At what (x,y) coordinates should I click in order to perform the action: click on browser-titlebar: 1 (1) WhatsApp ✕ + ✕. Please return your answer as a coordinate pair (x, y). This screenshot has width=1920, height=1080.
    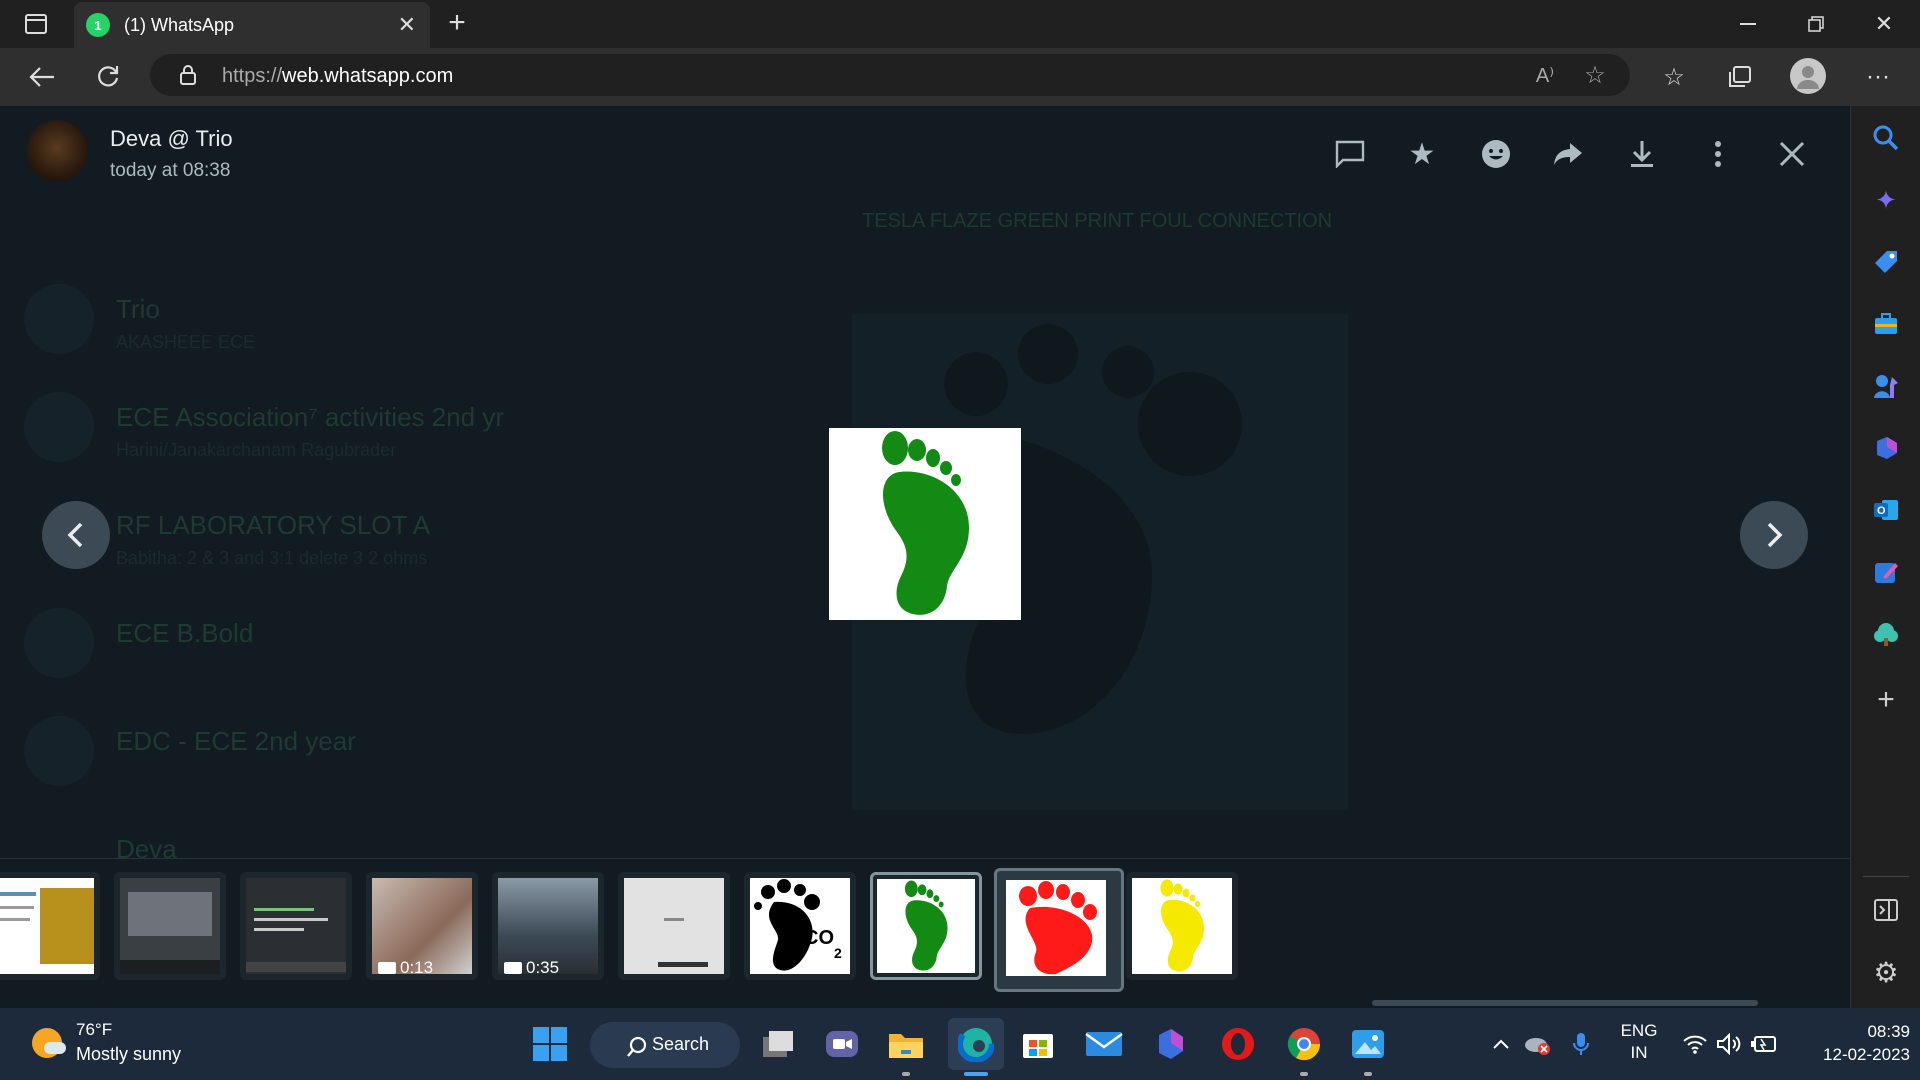
    Looking at the image, I should click on (960, 24).